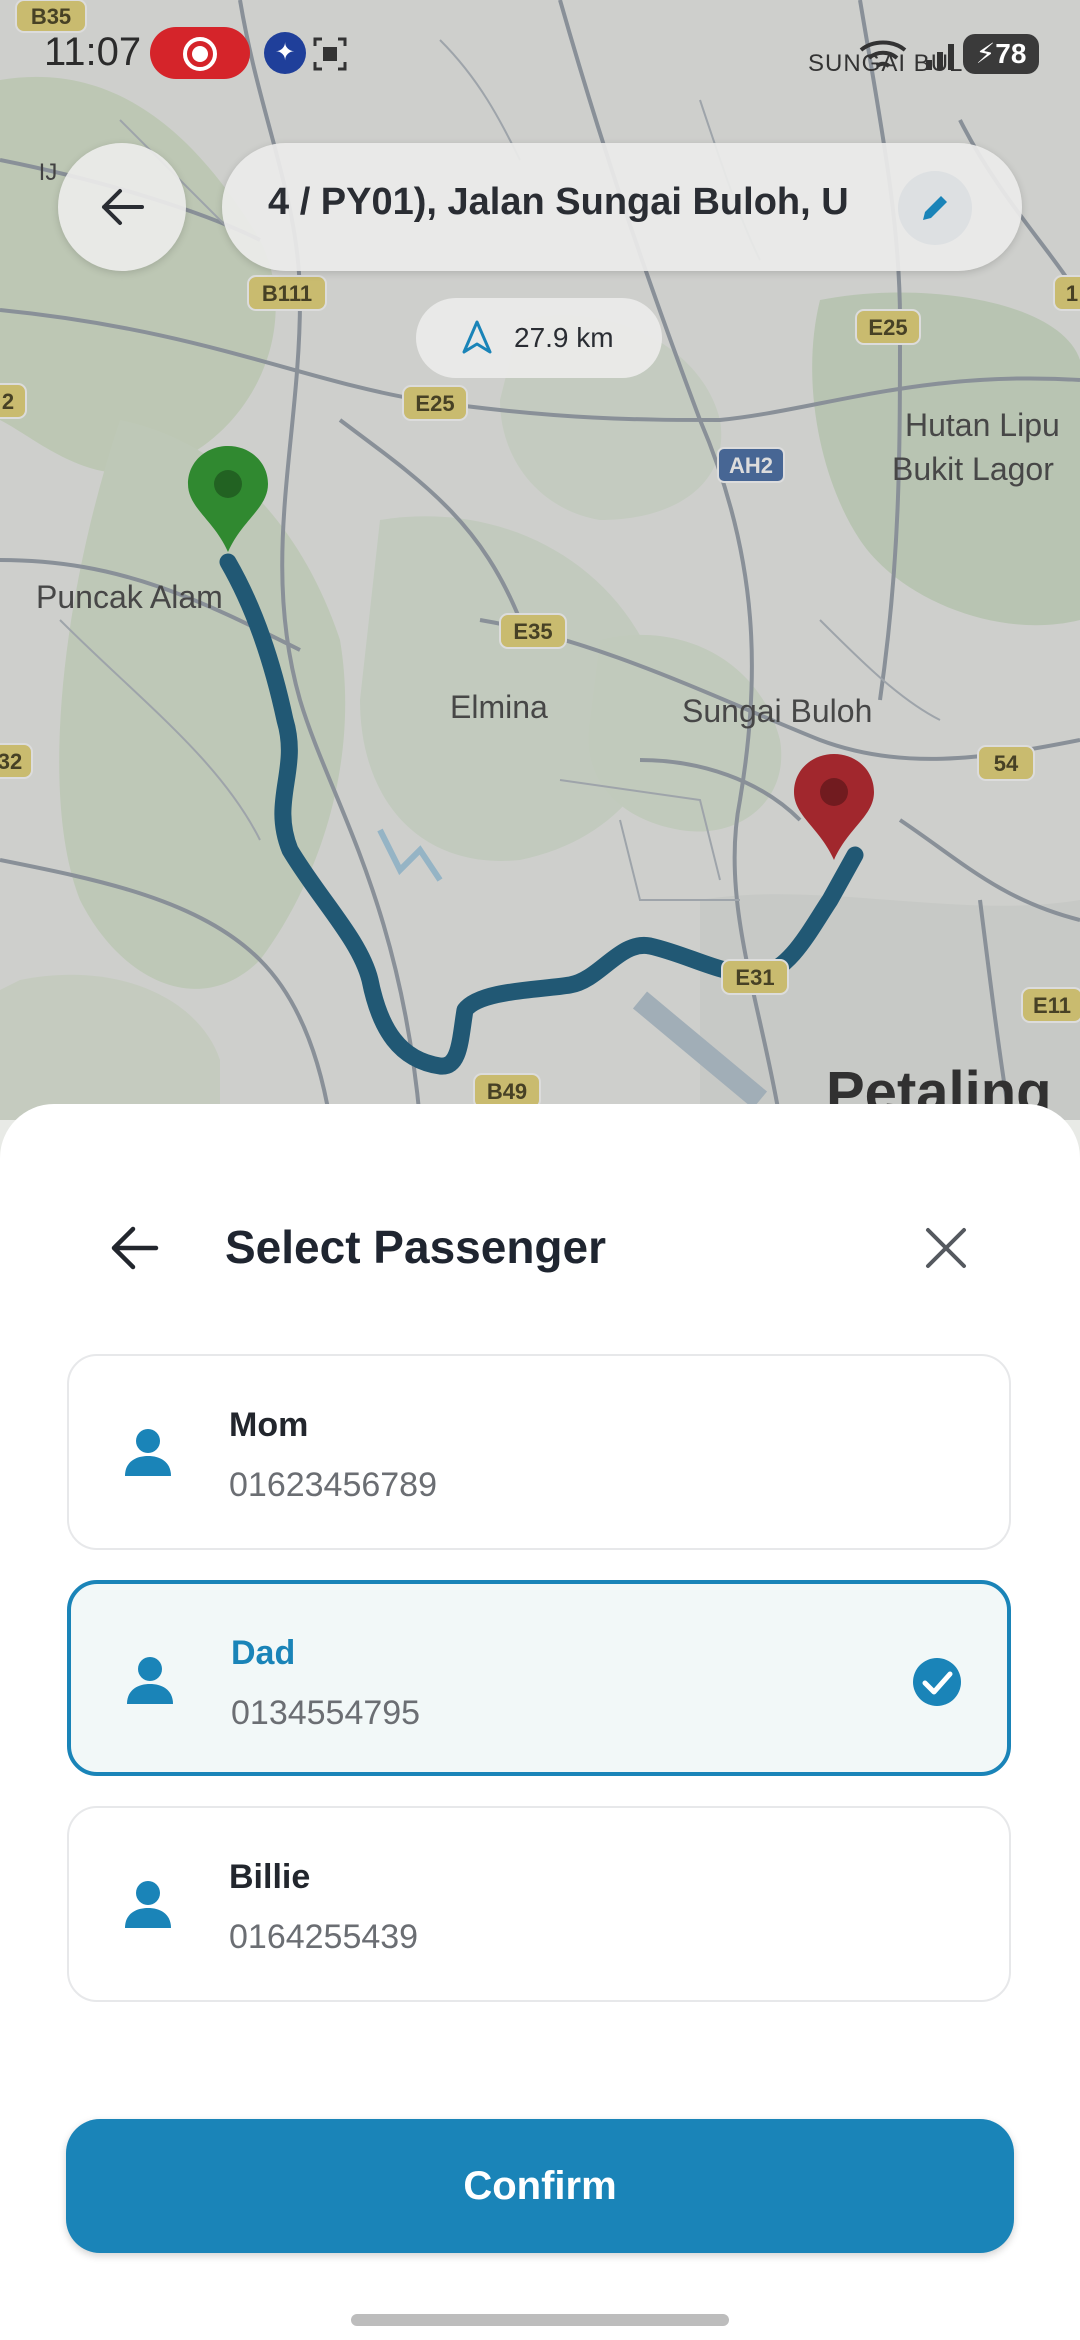 This screenshot has height=2340, width=1080. What do you see at coordinates (539, 1678) in the screenshot?
I see `passenger-card-dad: Dad 0134554795` at bounding box center [539, 1678].